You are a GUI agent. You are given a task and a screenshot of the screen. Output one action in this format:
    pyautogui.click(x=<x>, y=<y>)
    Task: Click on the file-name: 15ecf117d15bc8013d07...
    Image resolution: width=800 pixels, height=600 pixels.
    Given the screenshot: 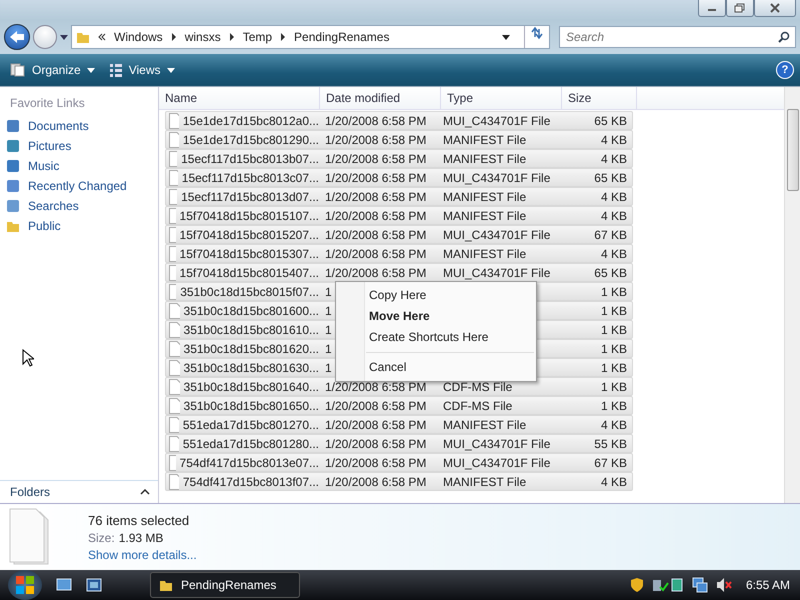 What is the action you would take?
    pyautogui.click(x=250, y=197)
    